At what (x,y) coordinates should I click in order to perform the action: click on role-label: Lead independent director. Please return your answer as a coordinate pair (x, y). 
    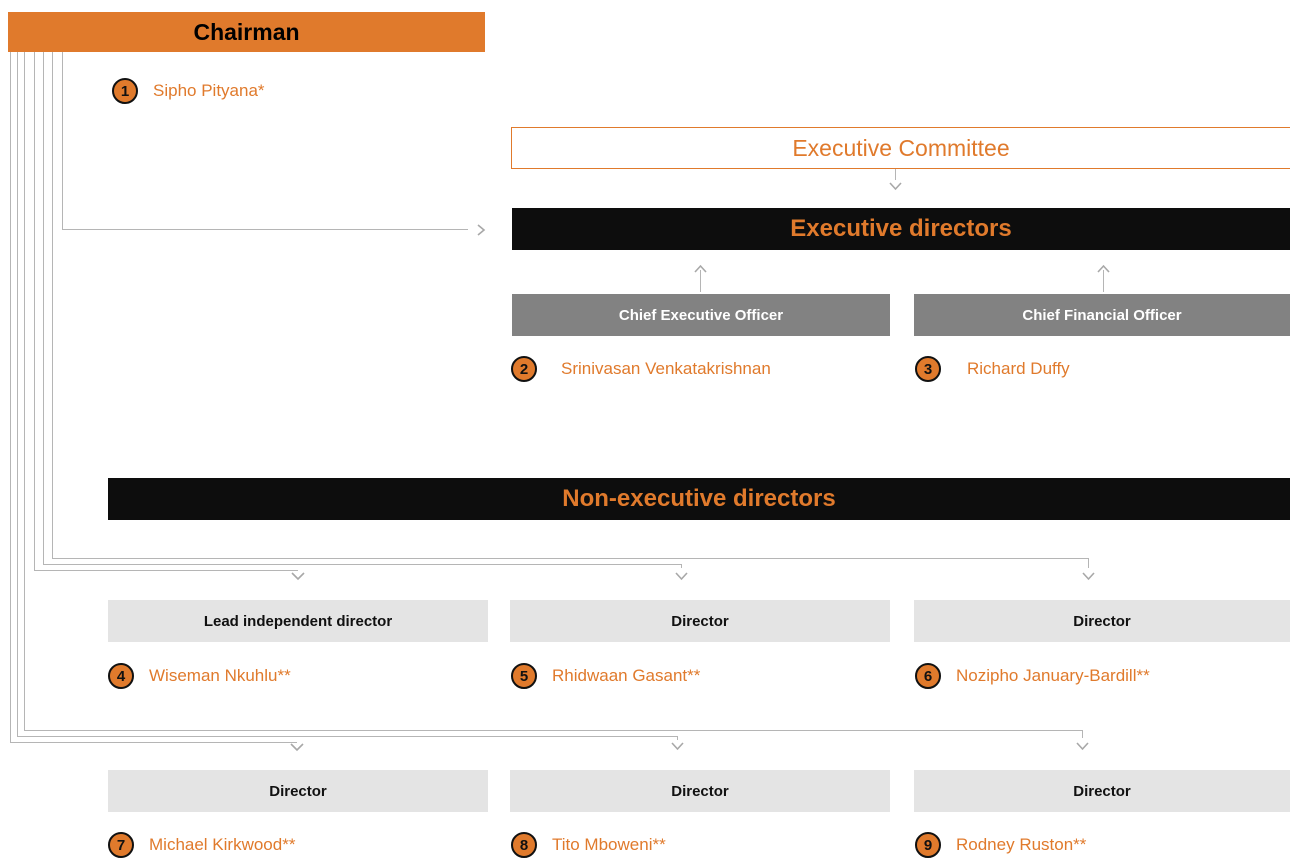
    Looking at the image, I should click on (298, 621).